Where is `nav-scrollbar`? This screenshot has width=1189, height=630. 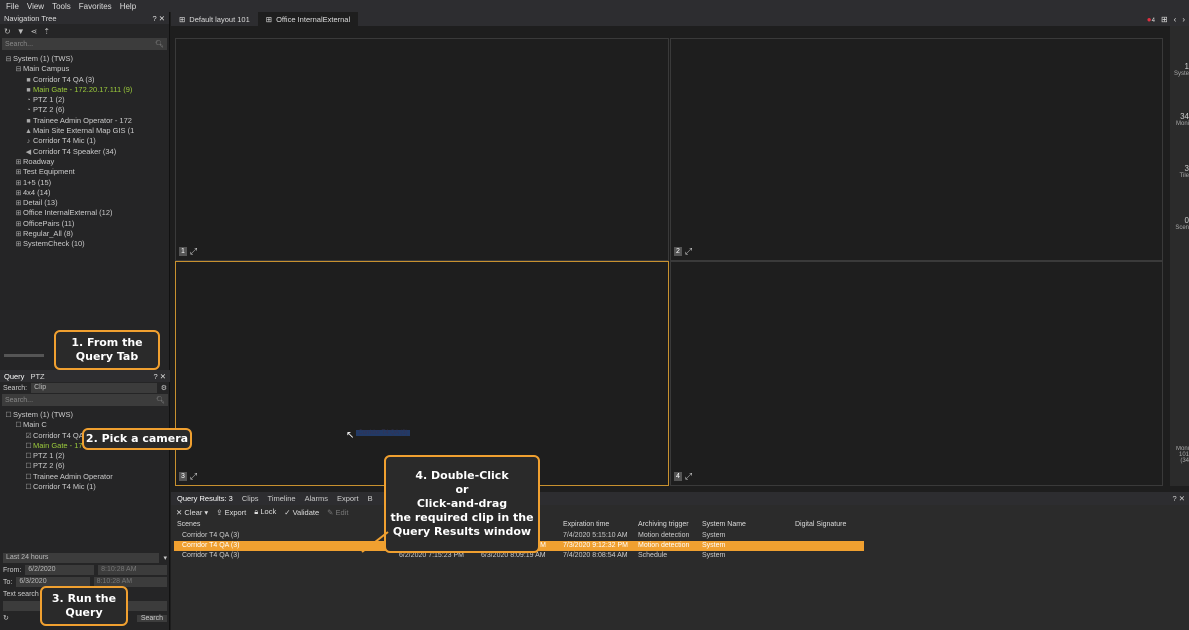
nav-scrollbar is located at coordinates (24, 355).